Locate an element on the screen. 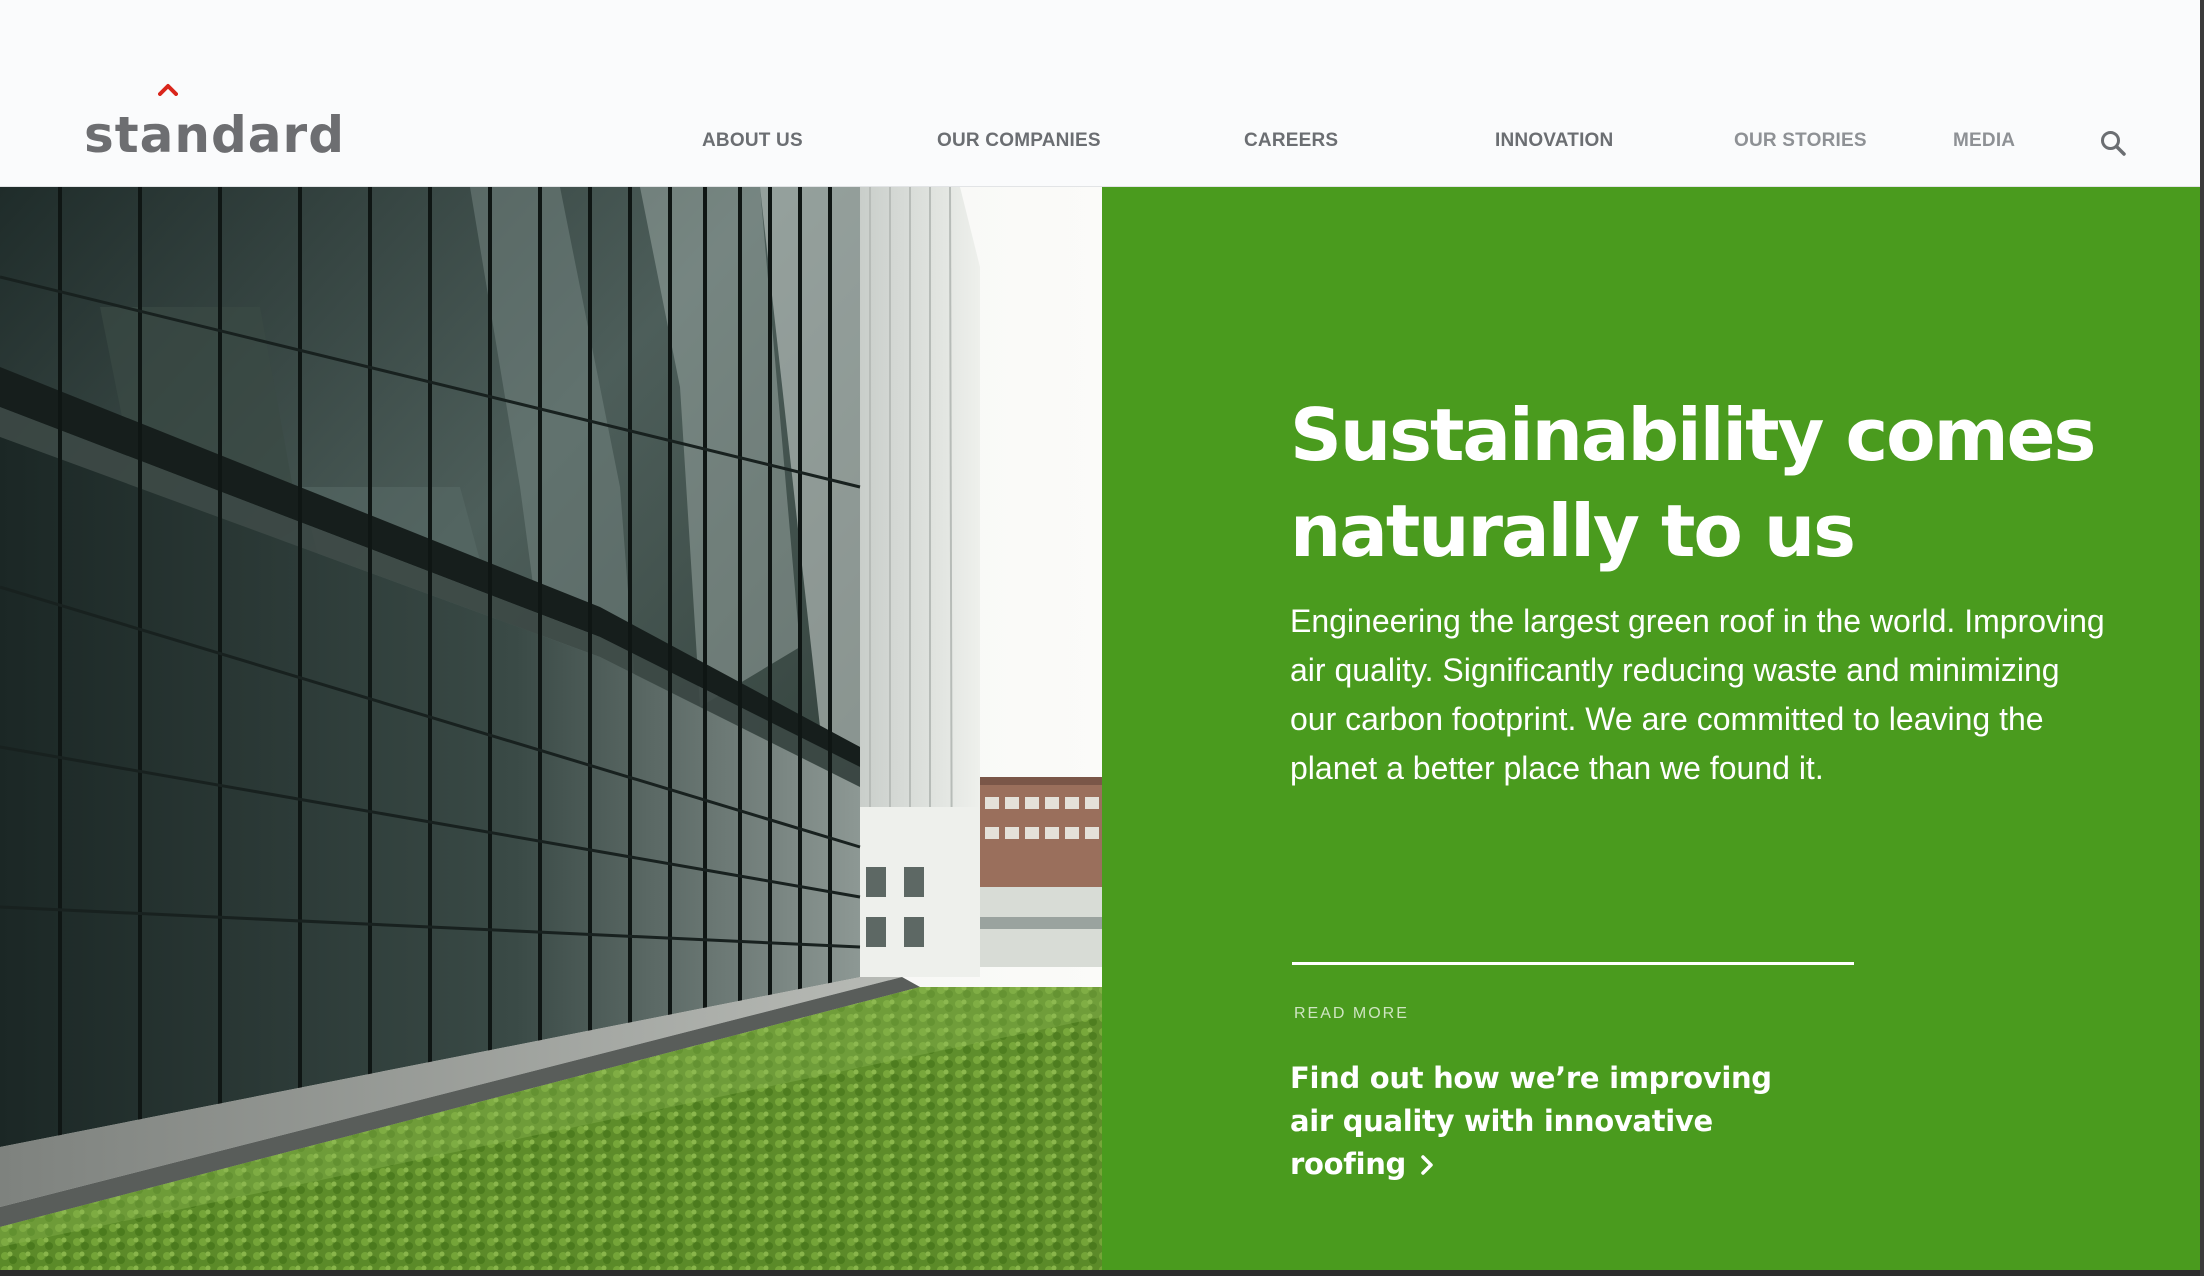 This screenshot has width=2204, height=1276. search-icon is located at coordinates (2113, 143).